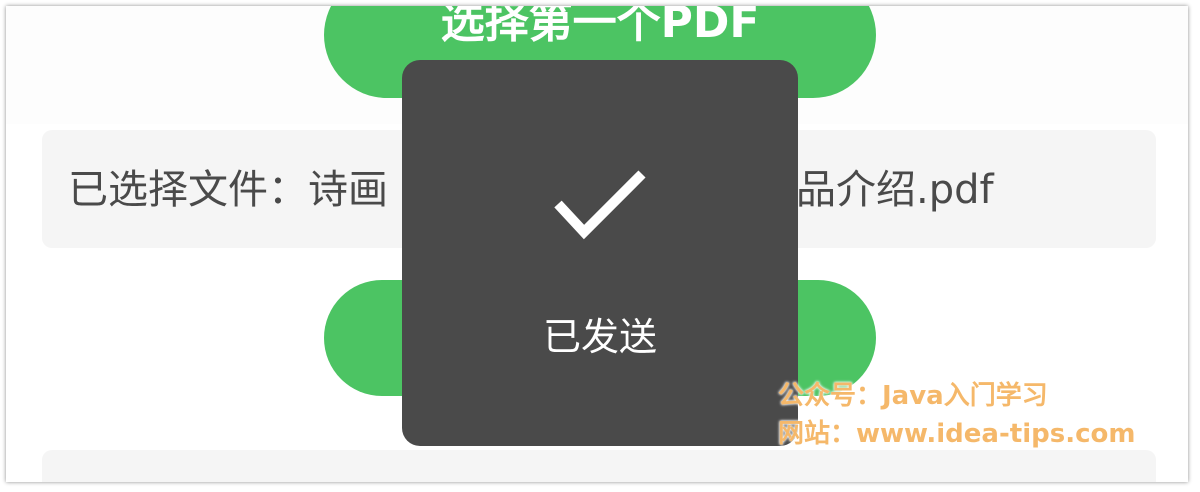  What do you see at coordinates (599, 337) in the screenshot?
I see `toast-message: 已发送` at bounding box center [599, 337].